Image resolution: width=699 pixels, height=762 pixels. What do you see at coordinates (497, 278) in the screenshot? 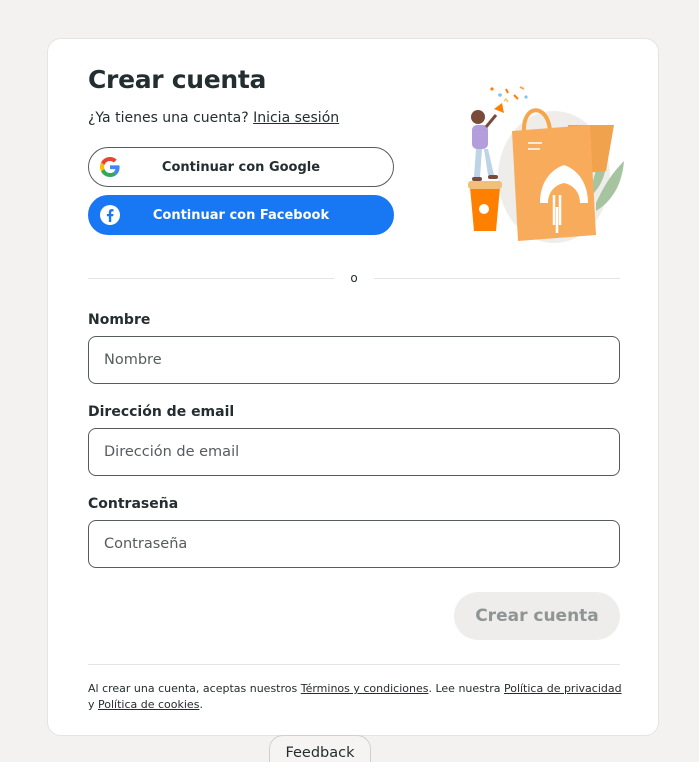
I see `divider-line-right` at bounding box center [497, 278].